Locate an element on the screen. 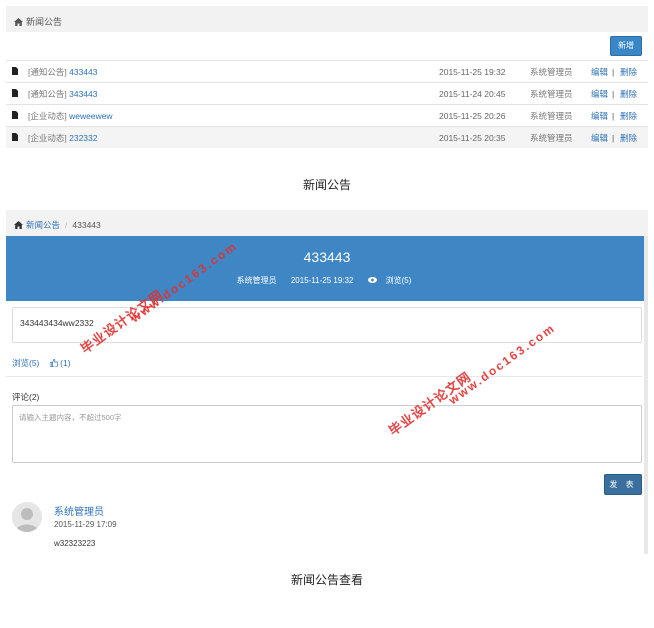 The height and width of the screenshot is (628, 654). article-meta: 系统管理员 2015-11-25 19:32 浏览(5) is located at coordinates (327, 280).